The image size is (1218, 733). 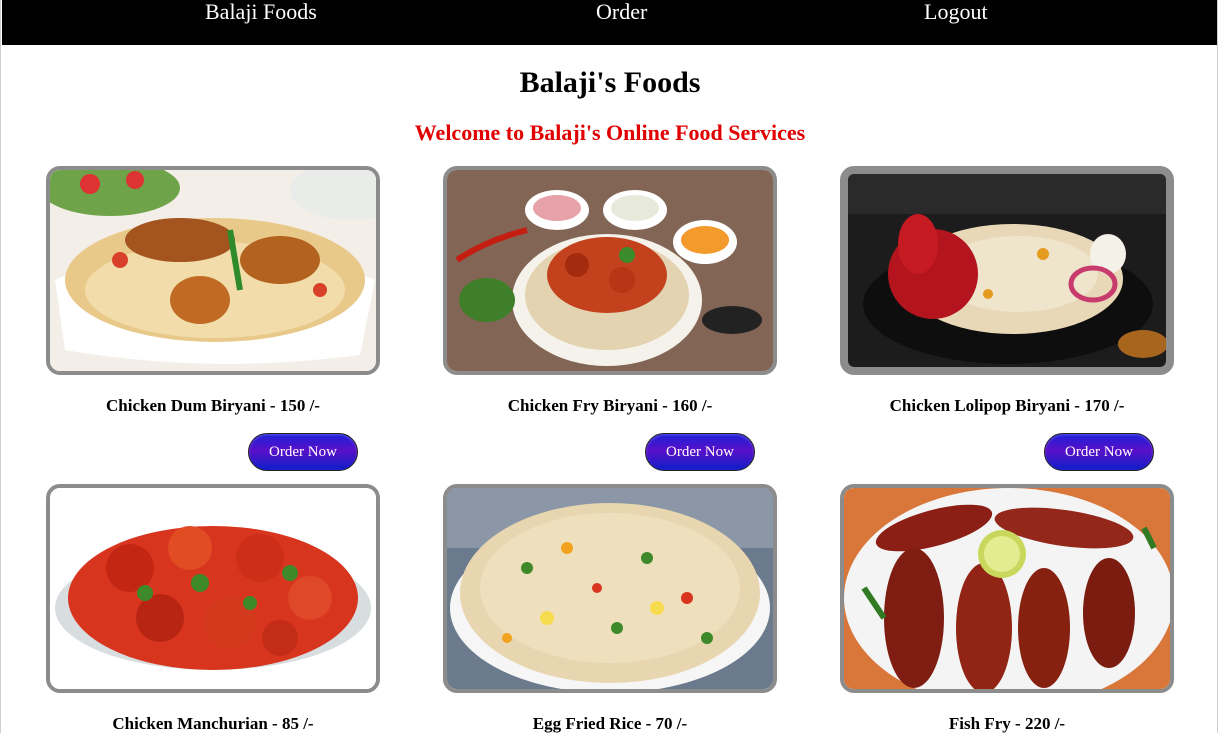 I want to click on chicken-fry-biryani-image, so click(x=610, y=270).